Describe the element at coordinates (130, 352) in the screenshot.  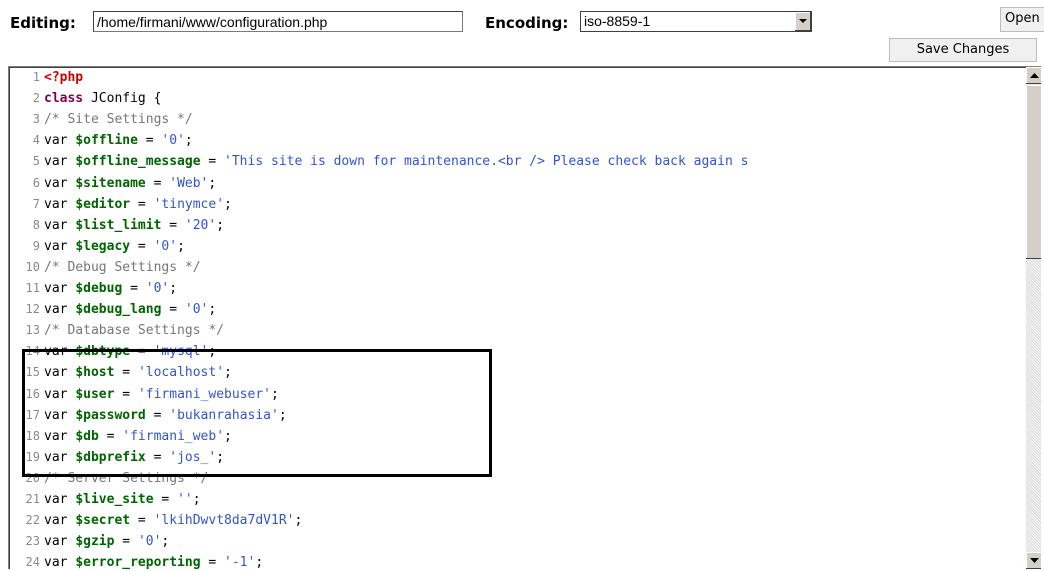
I see `line-source: var $dbtype = 'mysql';` at that location.